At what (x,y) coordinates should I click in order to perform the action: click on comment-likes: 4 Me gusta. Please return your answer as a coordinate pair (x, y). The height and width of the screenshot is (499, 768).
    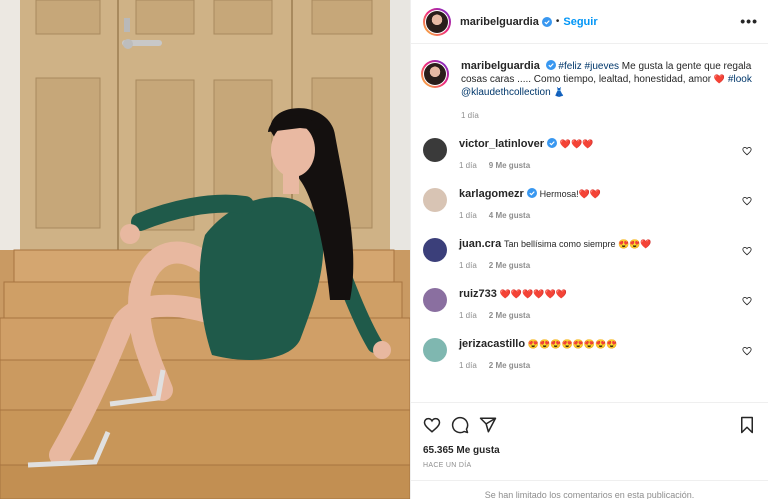
    Looking at the image, I should click on (509, 215).